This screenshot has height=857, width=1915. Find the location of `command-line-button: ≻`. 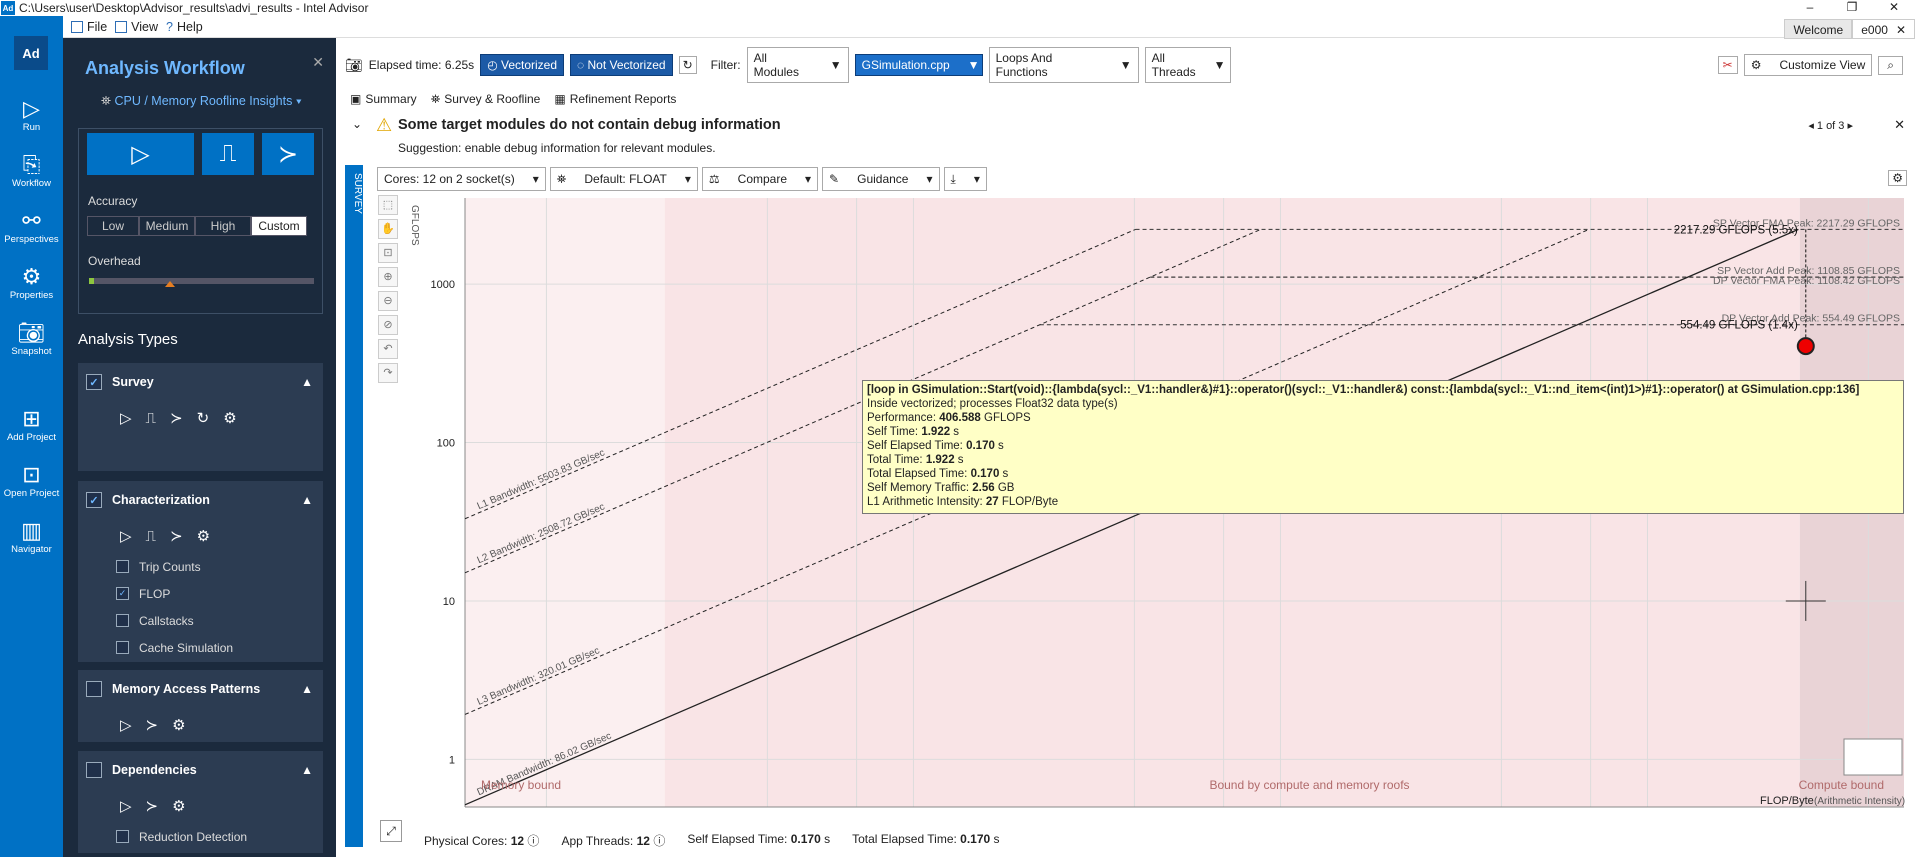

command-line-button: ≻ is located at coordinates (288, 154).